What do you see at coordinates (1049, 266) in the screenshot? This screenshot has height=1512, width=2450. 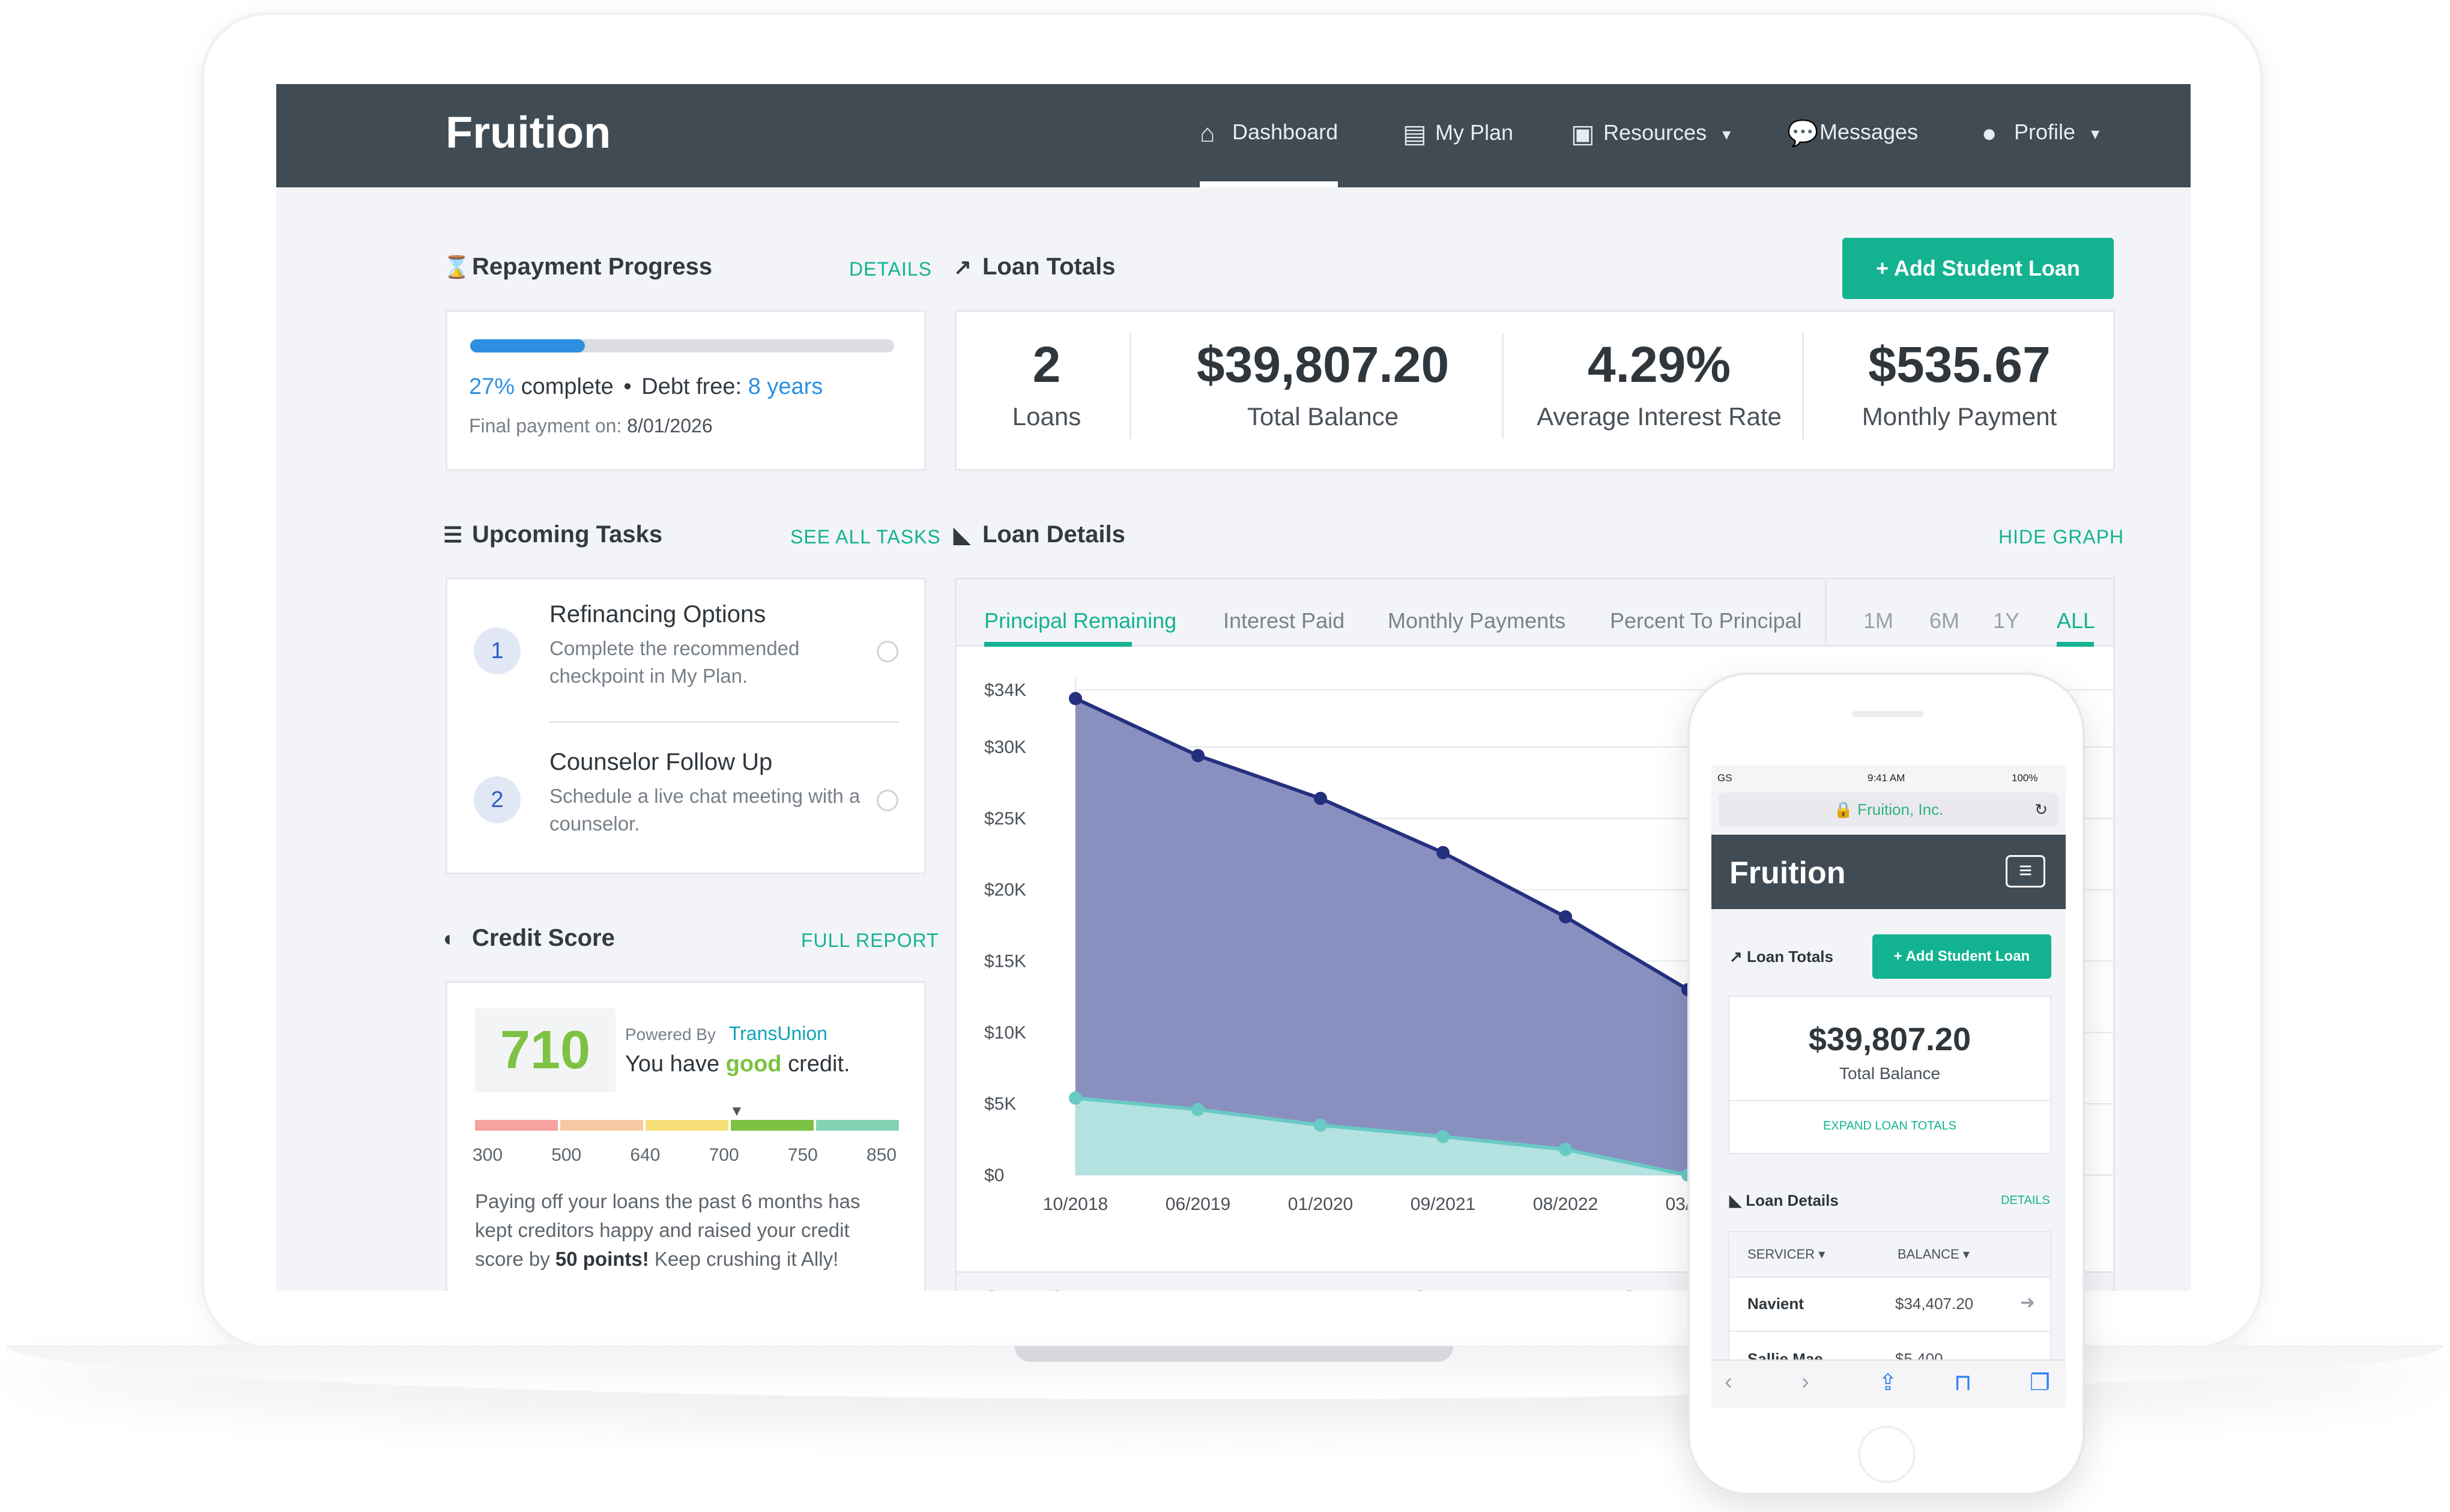 I see `loan-totals-title-text: Loan Totals` at bounding box center [1049, 266].